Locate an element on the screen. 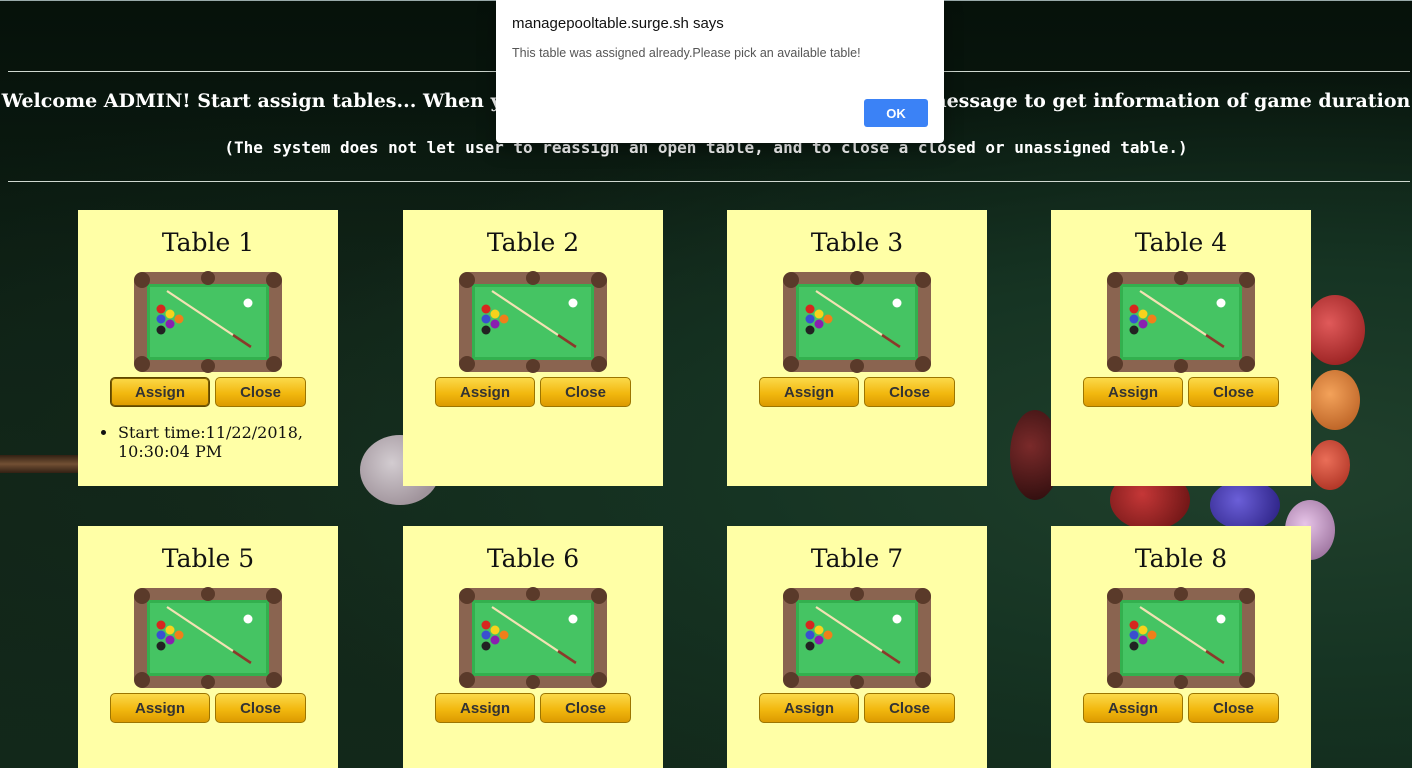 The height and width of the screenshot is (768, 1412). background-cue-stick is located at coordinates (40, 464).